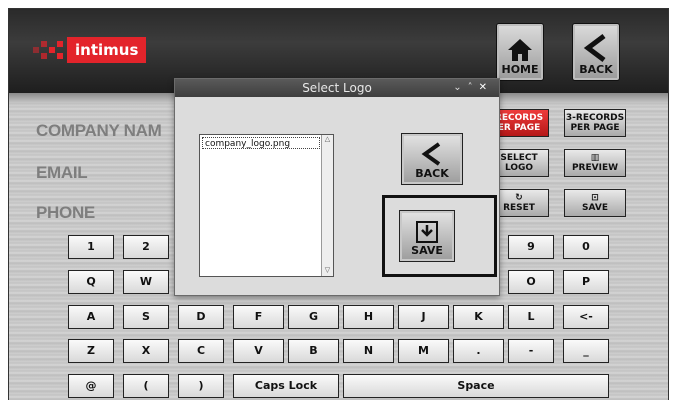 This screenshot has height=400, width=675. What do you see at coordinates (327, 205) in the screenshot?
I see `listbox-scrollbar: △ ▽` at bounding box center [327, 205].